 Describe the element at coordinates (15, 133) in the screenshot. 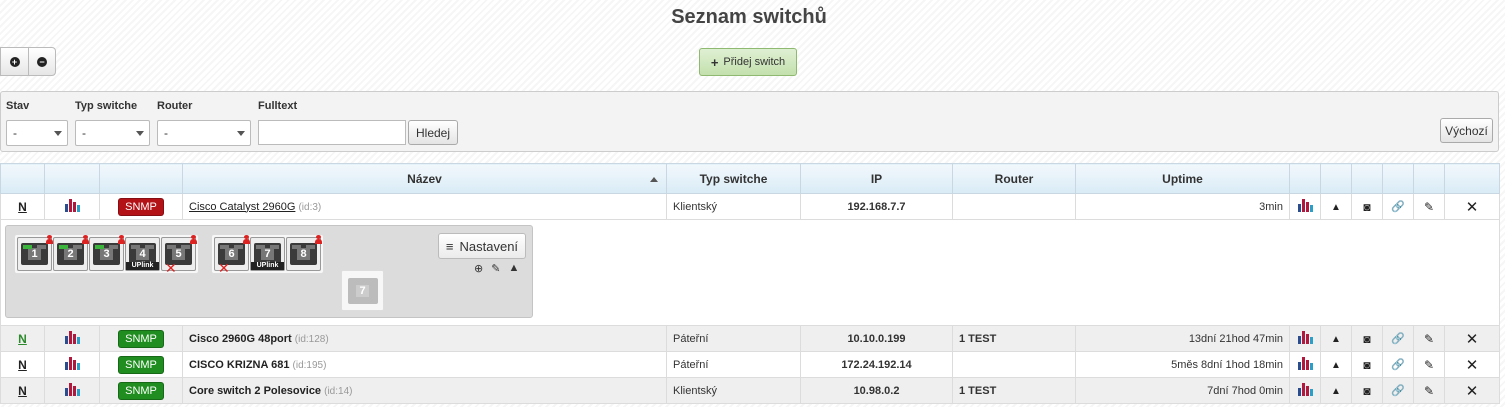

I see `filter-stav-value: -` at that location.